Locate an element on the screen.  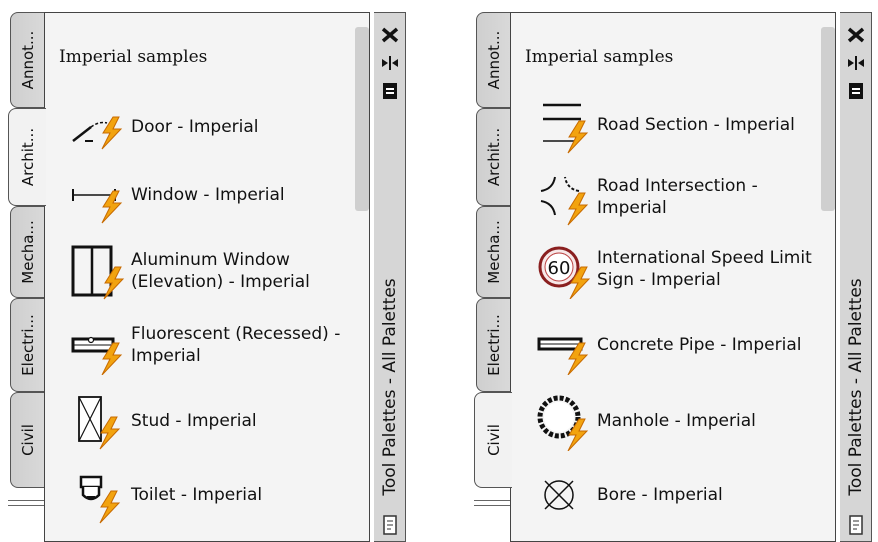
tool-window-imperial: Window - Imperial is located at coordinates (209, 195).